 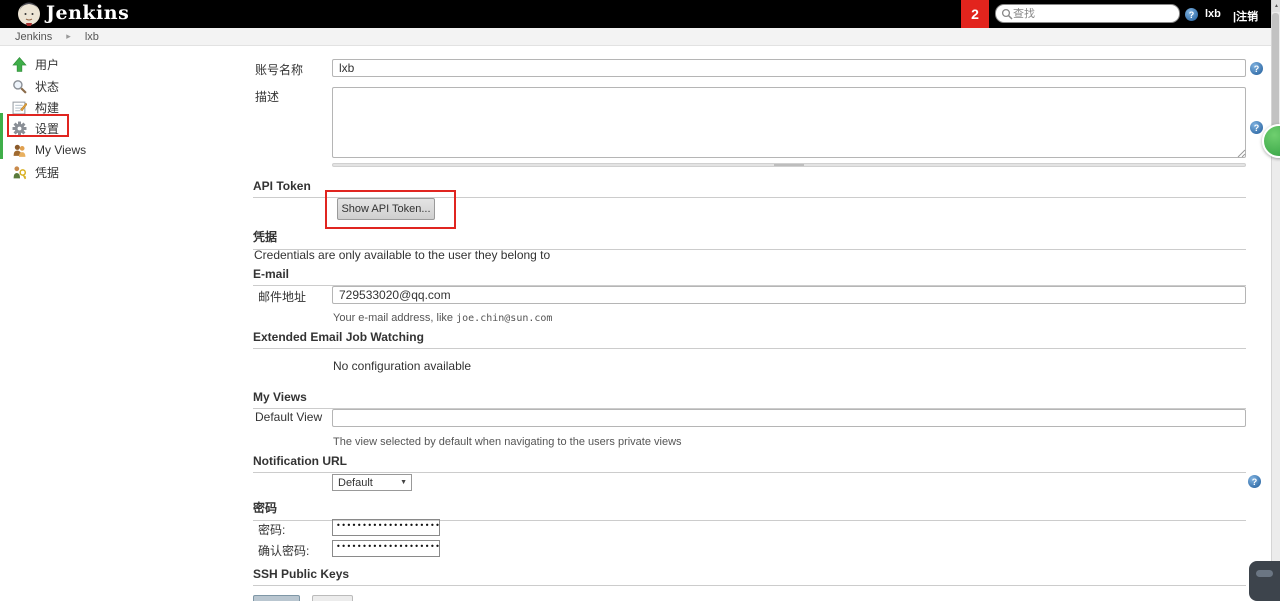 I want to click on email-help-example: joe.chin@sun.com, so click(x=504, y=318).